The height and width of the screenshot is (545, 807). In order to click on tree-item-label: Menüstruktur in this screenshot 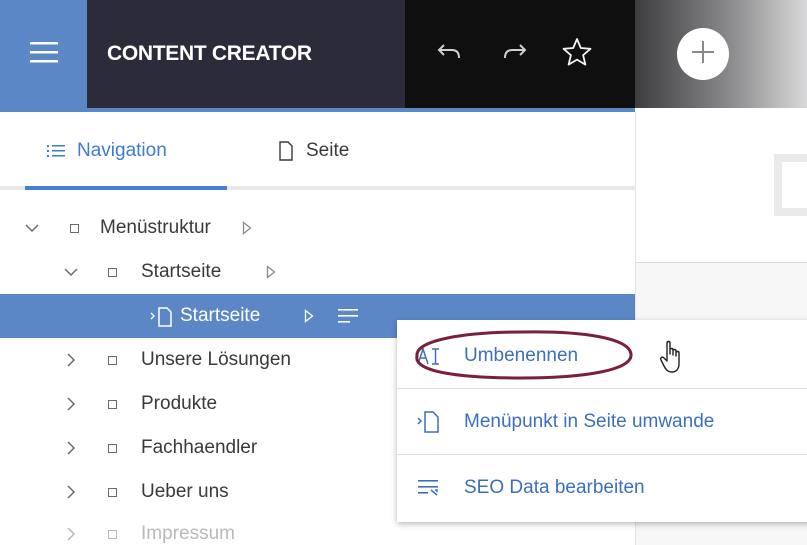, I will do `click(155, 227)`.